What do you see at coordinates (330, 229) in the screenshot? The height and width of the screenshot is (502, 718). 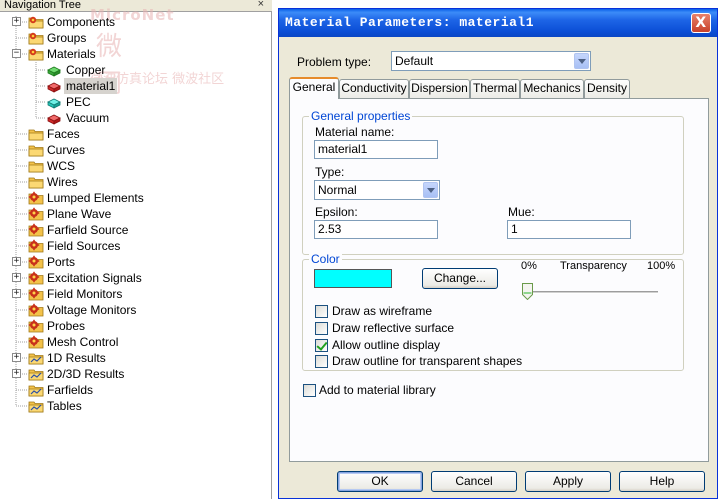 I see `epsilon-value: 2.53` at bounding box center [330, 229].